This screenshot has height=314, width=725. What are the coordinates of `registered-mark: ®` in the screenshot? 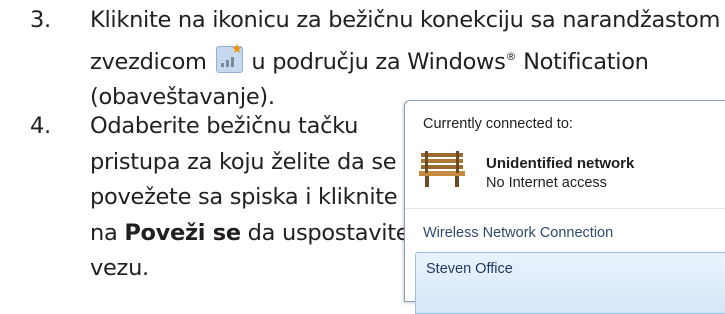 It's located at (511, 56).